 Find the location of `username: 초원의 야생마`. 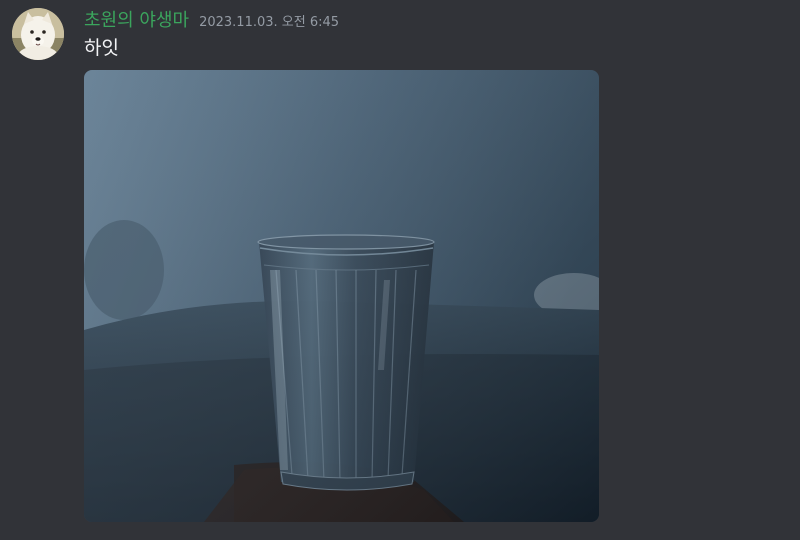

username: 초원의 야생마 is located at coordinates (136, 21).